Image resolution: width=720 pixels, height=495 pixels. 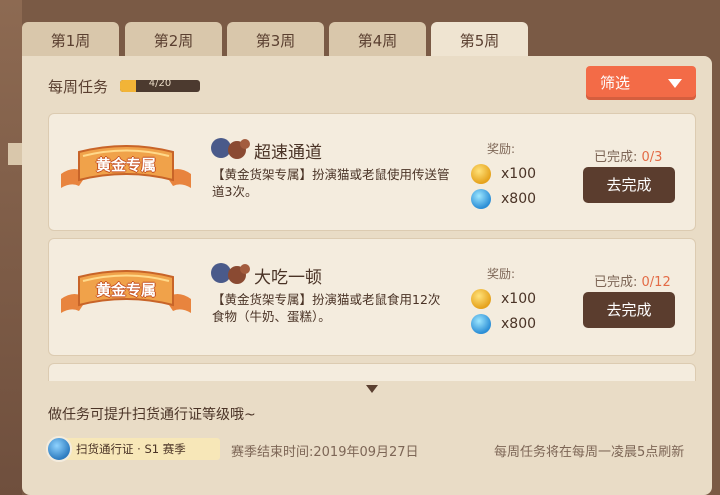 What do you see at coordinates (173, 40) in the screenshot?
I see `tab-week-2: 第2周` at bounding box center [173, 40].